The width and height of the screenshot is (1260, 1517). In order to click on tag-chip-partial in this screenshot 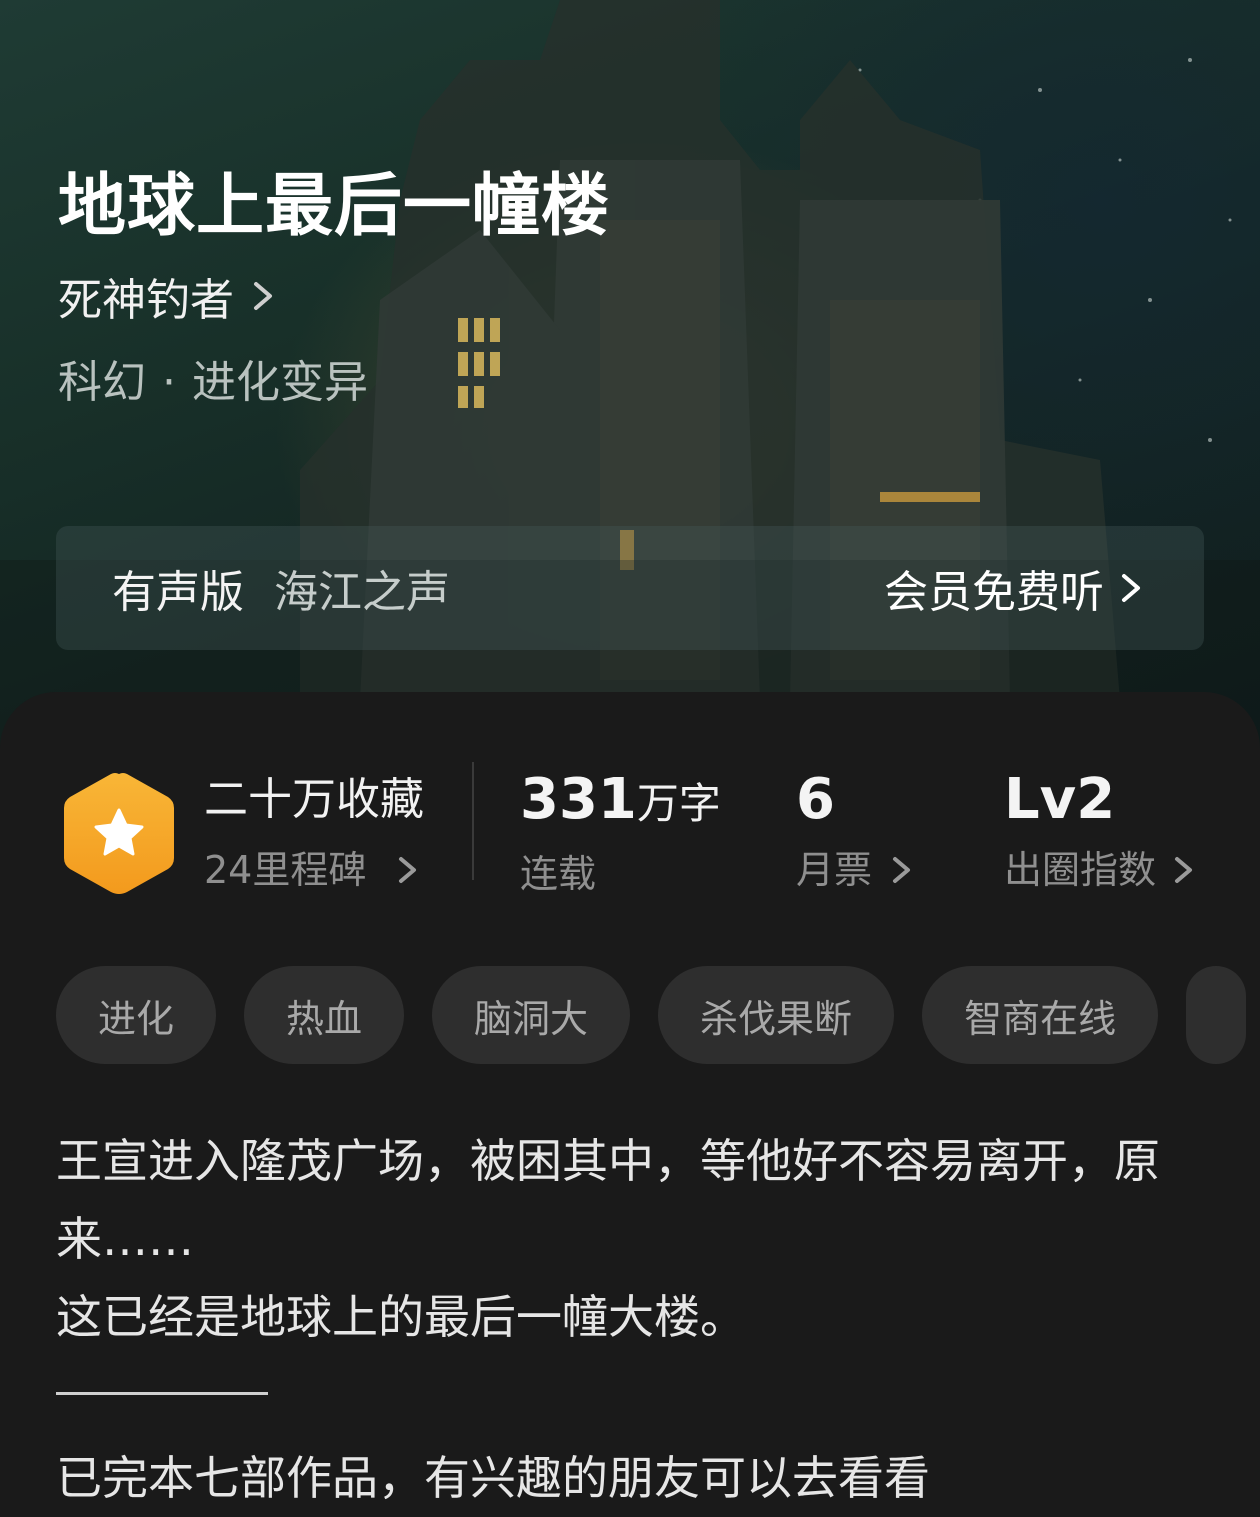, I will do `click(1216, 1015)`.